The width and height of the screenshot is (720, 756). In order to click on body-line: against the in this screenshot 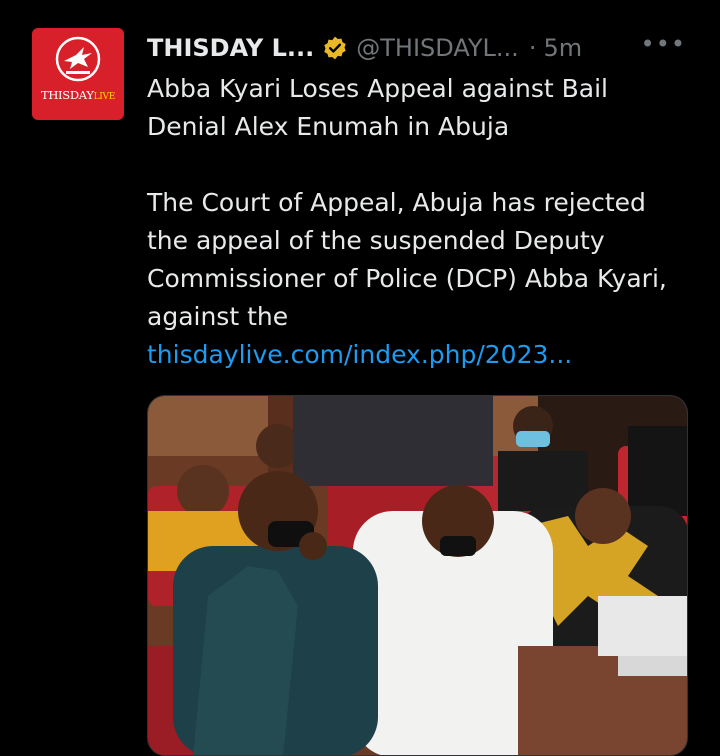, I will do `click(218, 316)`.